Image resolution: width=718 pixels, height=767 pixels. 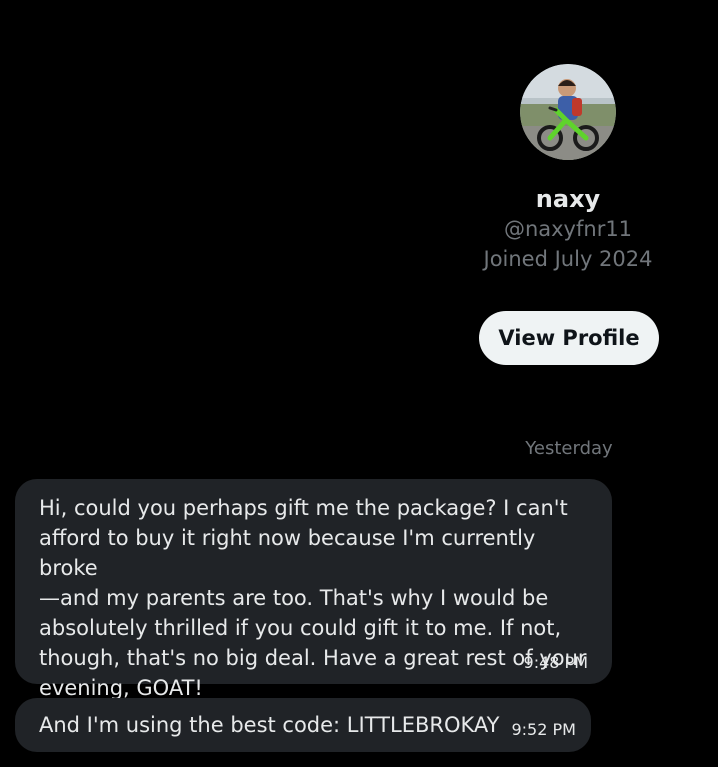 I want to click on date-divider: Yesterday, so click(x=569, y=448).